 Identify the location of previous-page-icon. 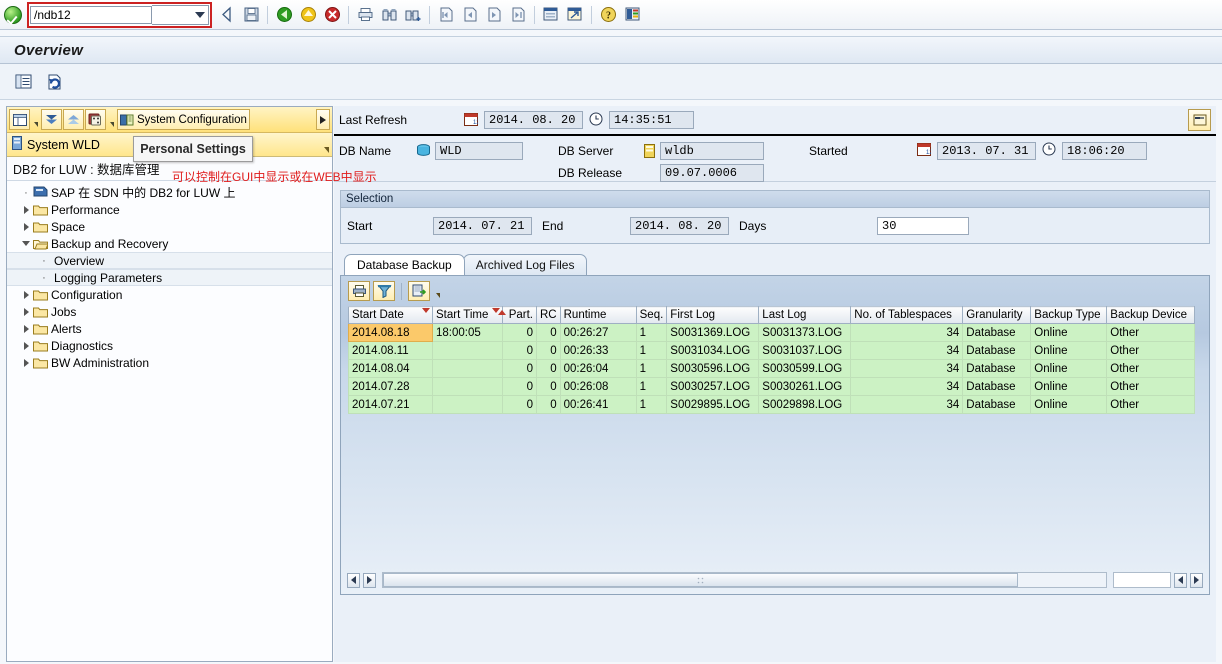
(470, 15).